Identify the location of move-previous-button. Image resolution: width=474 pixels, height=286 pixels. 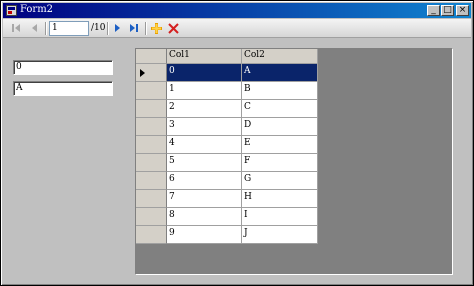
(35, 28).